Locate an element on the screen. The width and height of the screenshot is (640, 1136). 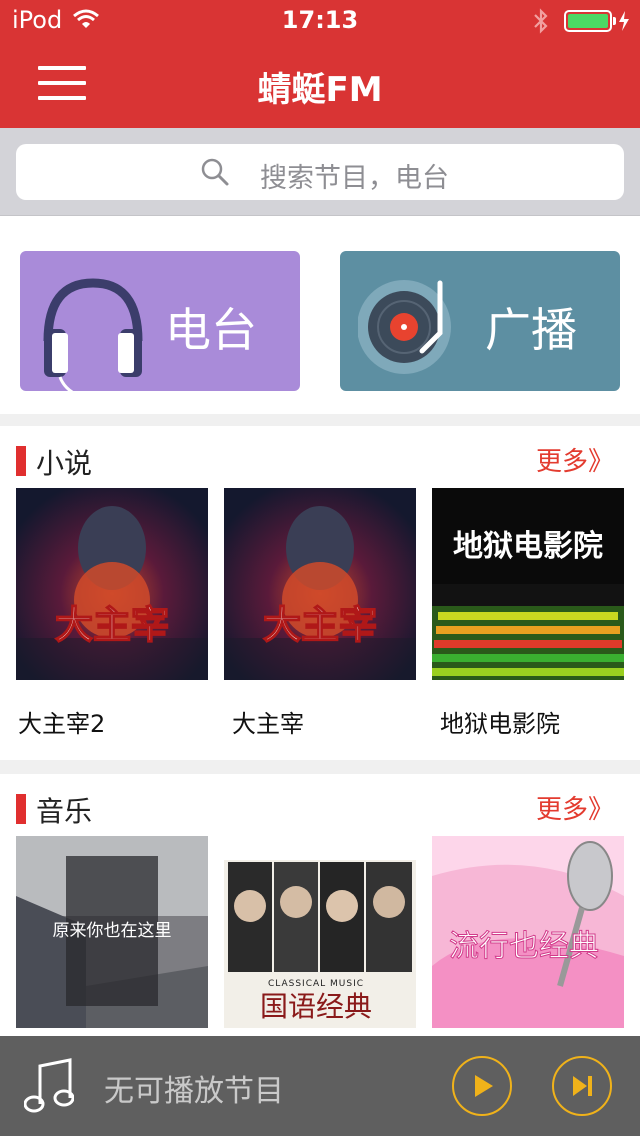
novel-more-link: 更多》 is located at coordinates (575, 459).